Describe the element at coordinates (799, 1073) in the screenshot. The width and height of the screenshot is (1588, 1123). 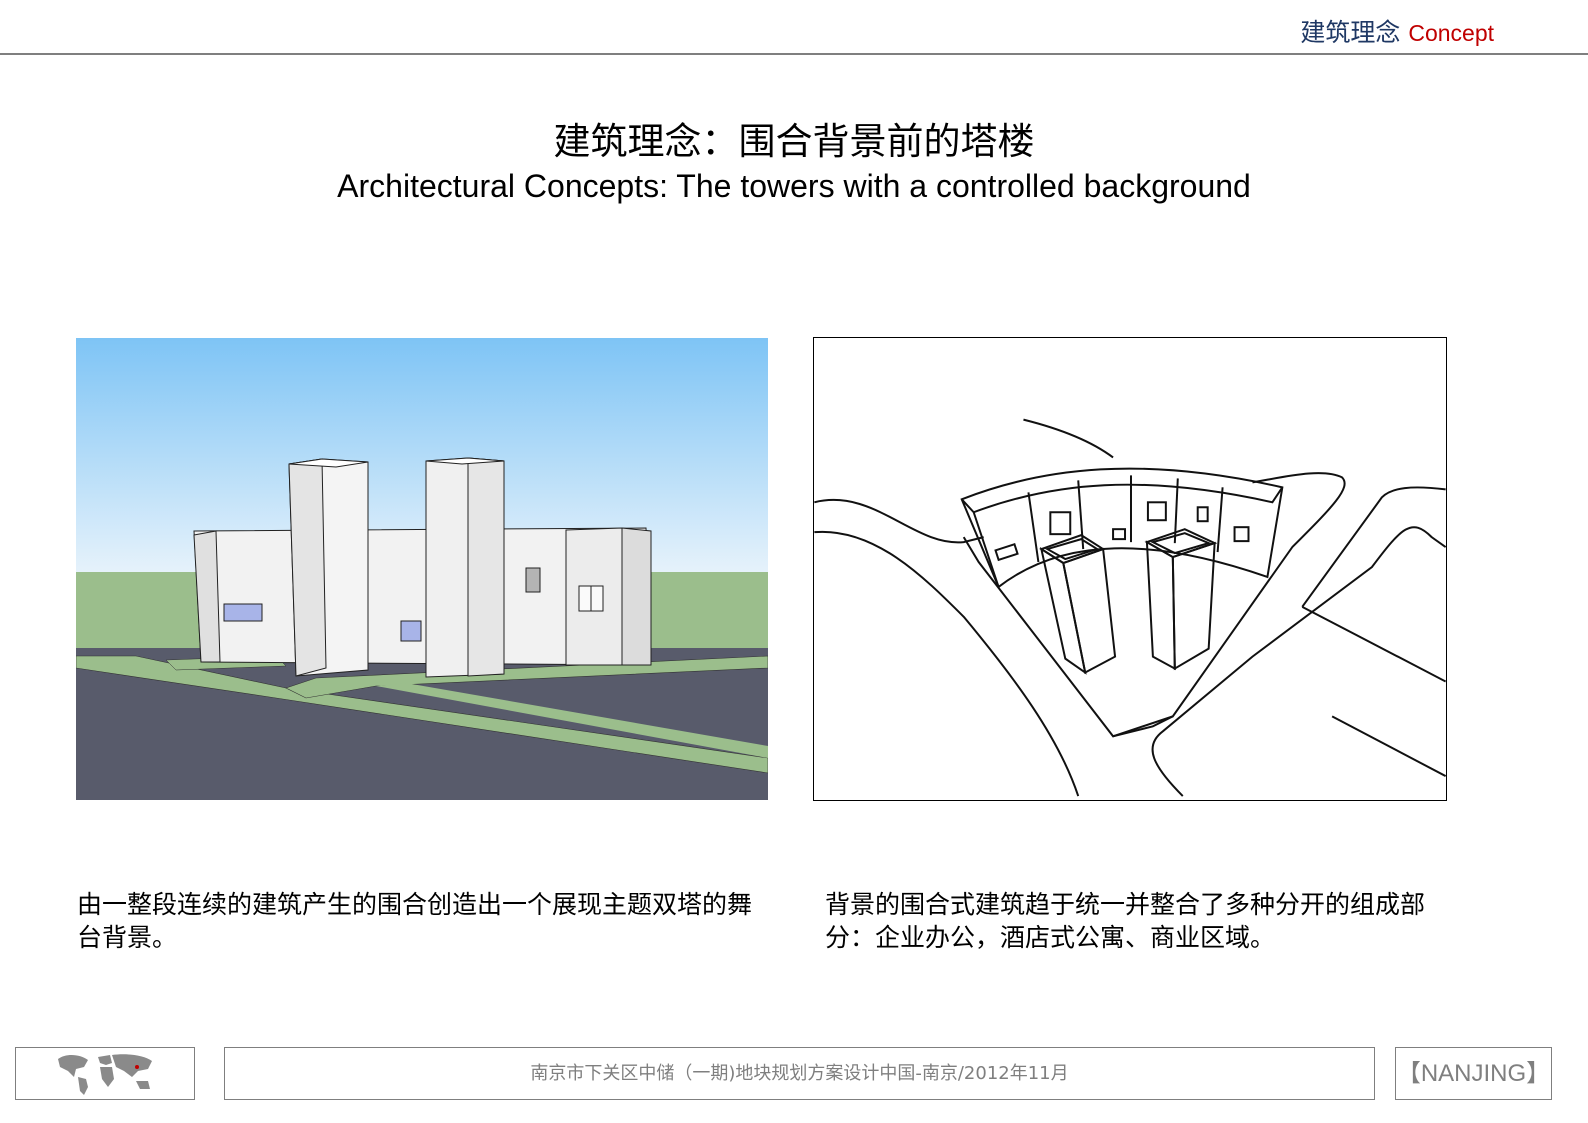
I see `footer-project-info: 南京市下关区中储（一期)地块规划方案设计中国-南京/2012年11月` at that location.